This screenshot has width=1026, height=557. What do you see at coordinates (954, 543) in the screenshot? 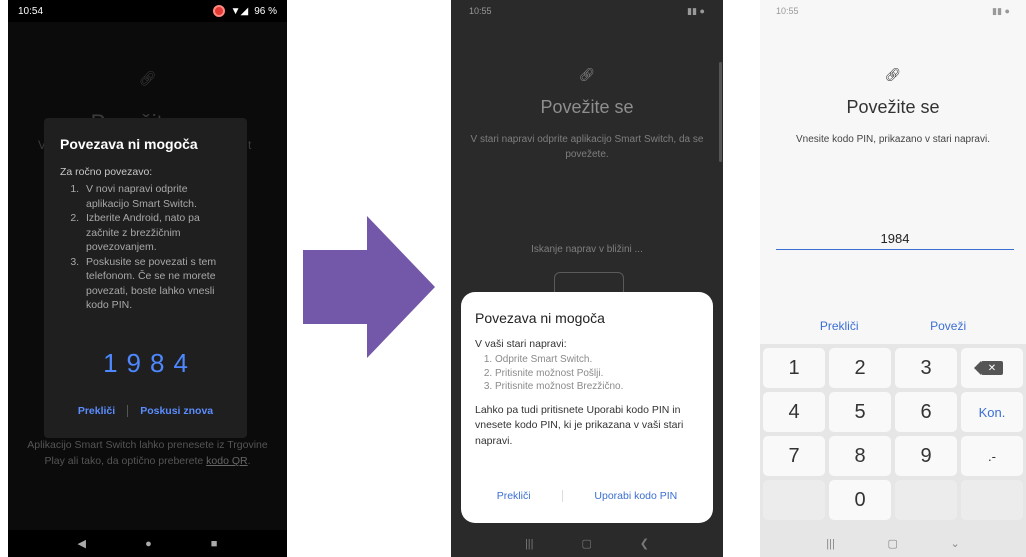
I see `hide-keyboard-icon: ⌄` at bounding box center [954, 543].